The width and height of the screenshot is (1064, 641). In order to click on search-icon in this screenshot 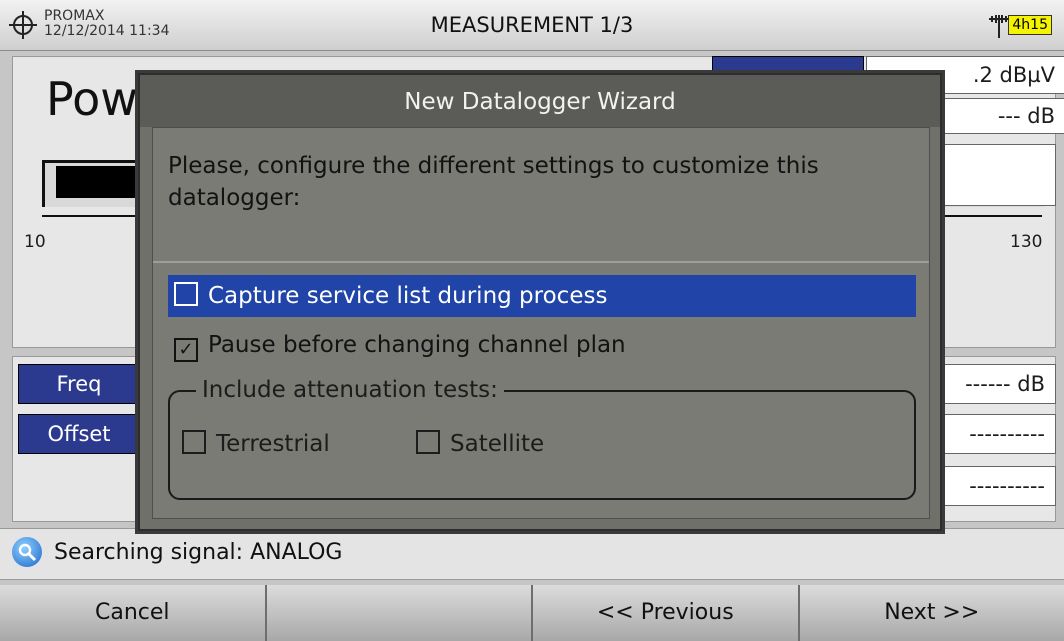, I will do `click(27, 552)`.